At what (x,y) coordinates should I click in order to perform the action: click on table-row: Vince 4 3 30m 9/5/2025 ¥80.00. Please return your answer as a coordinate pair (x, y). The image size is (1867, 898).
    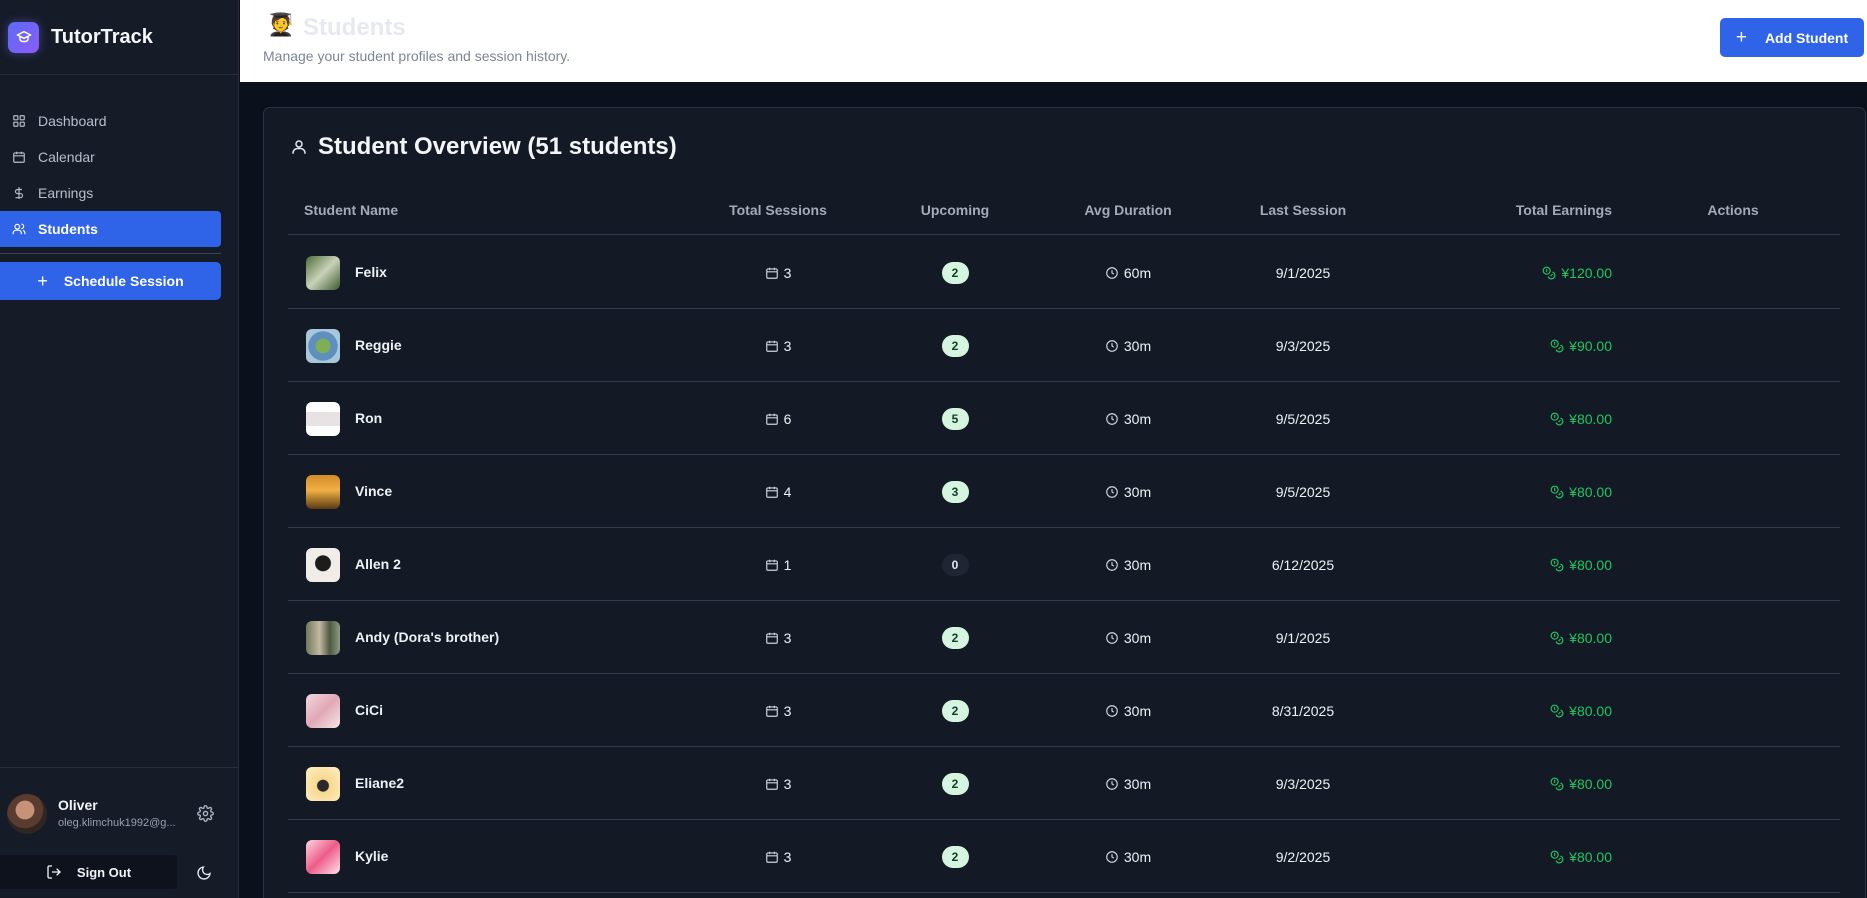
    Looking at the image, I should click on (1064, 491).